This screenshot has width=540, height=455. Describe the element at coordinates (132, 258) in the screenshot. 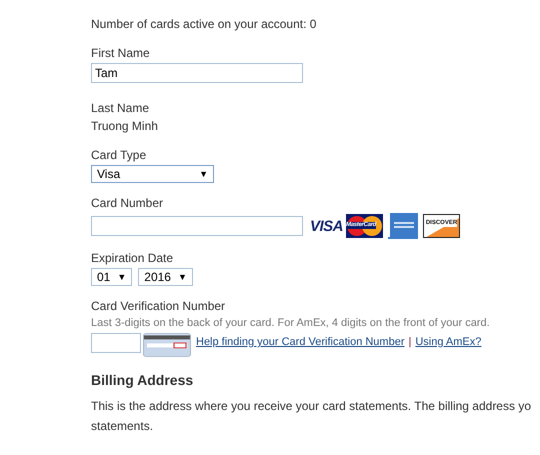

I see `field-label: Expiration Date` at that location.